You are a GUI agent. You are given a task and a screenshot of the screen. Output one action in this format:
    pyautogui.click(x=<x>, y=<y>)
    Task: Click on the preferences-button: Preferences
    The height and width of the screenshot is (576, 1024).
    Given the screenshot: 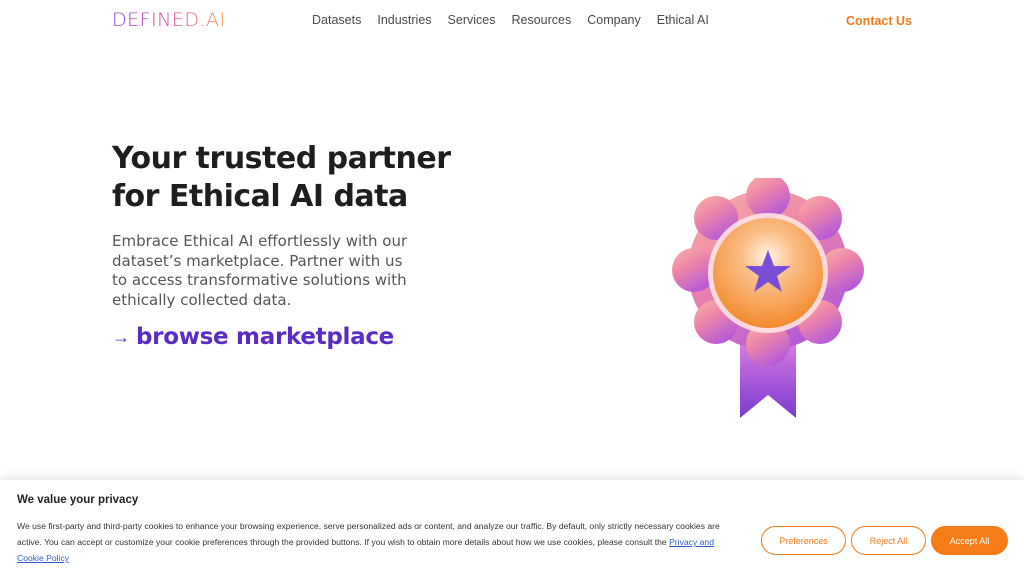 What is the action you would take?
    pyautogui.click(x=803, y=540)
    